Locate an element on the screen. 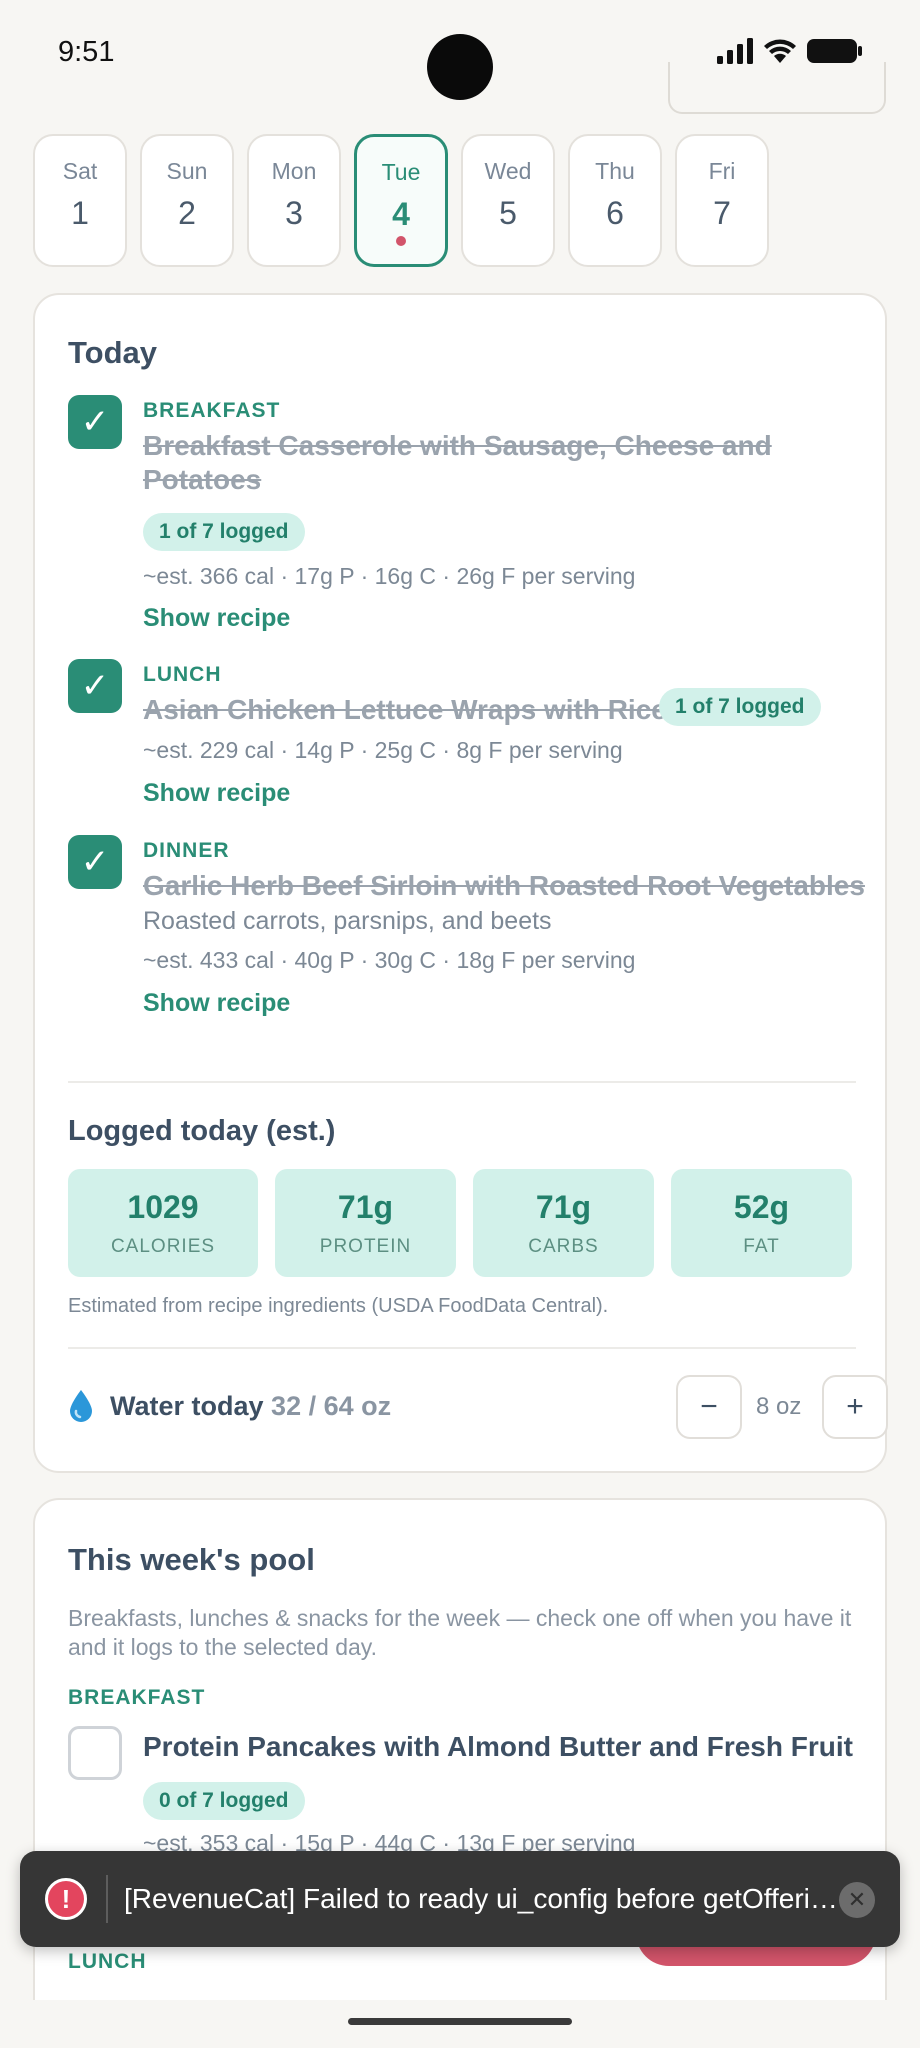  water-value: 32 / 64 oz is located at coordinates (331, 1406).